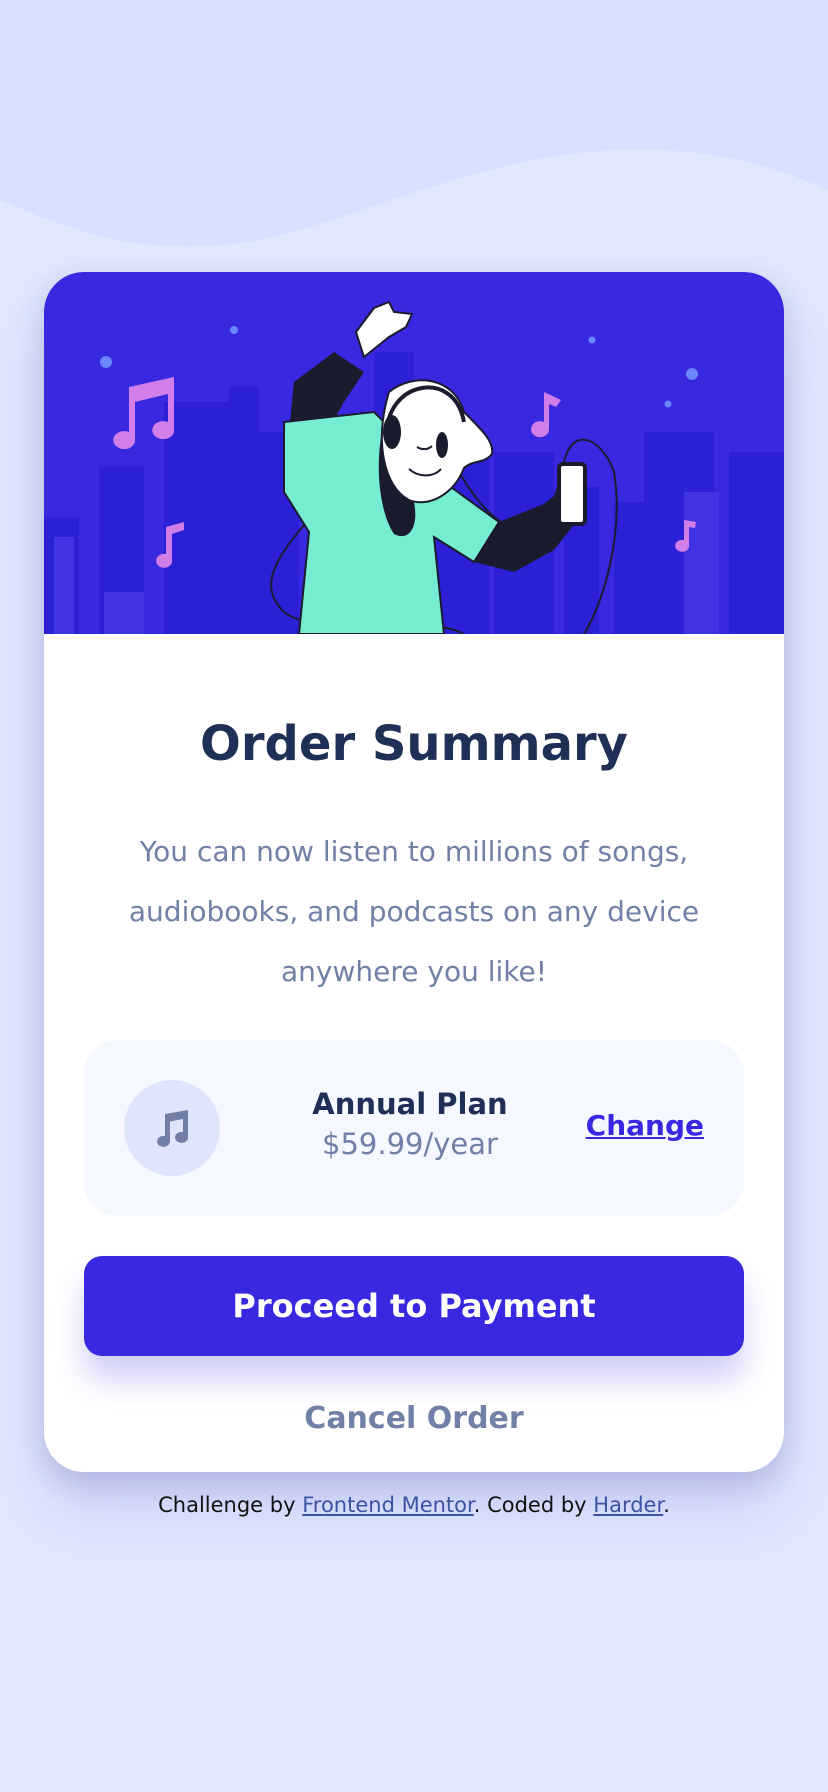 The height and width of the screenshot is (1792, 828). What do you see at coordinates (645, 1126) in the screenshot?
I see `change-plan-link: Change` at bounding box center [645, 1126].